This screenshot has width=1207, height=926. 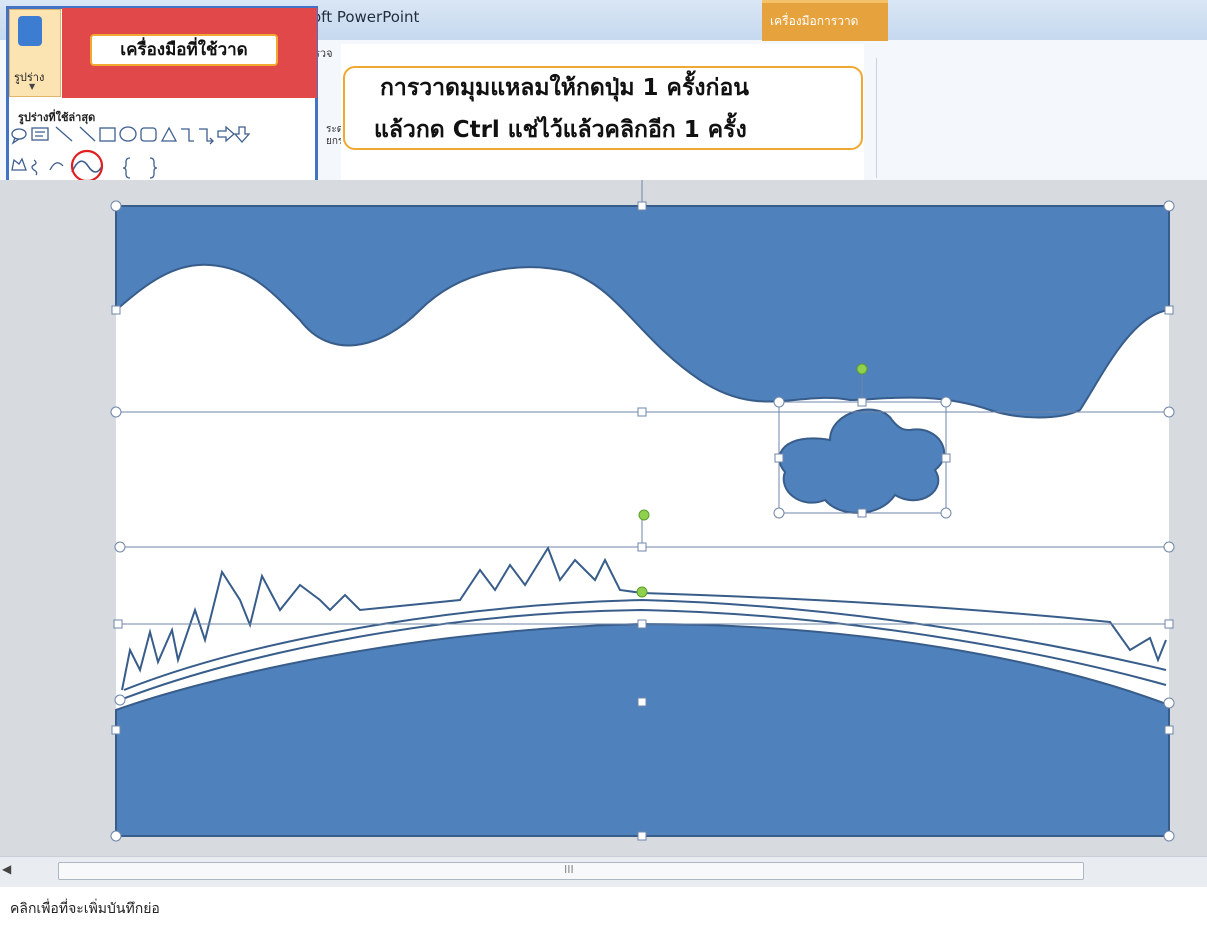 What do you see at coordinates (226, 134) in the screenshot?
I see `right-arrow-icon` at bounding box center [226, 134].